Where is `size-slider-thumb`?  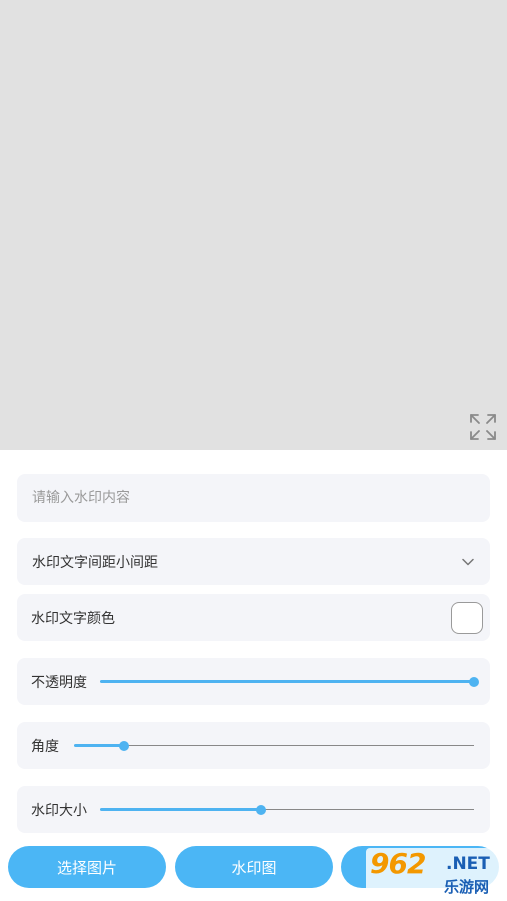 size-slider-thumb is located at coordinates (260, 809).